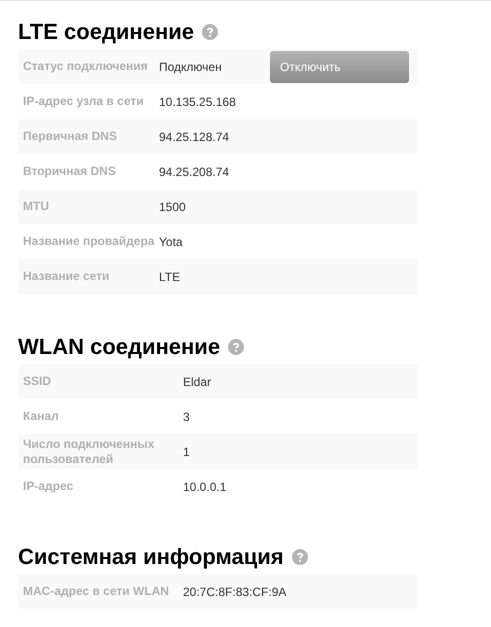  Describe the element at coordinates (70, 136) in the screenshot. I see `field-label: Первичная DNS` at that location.